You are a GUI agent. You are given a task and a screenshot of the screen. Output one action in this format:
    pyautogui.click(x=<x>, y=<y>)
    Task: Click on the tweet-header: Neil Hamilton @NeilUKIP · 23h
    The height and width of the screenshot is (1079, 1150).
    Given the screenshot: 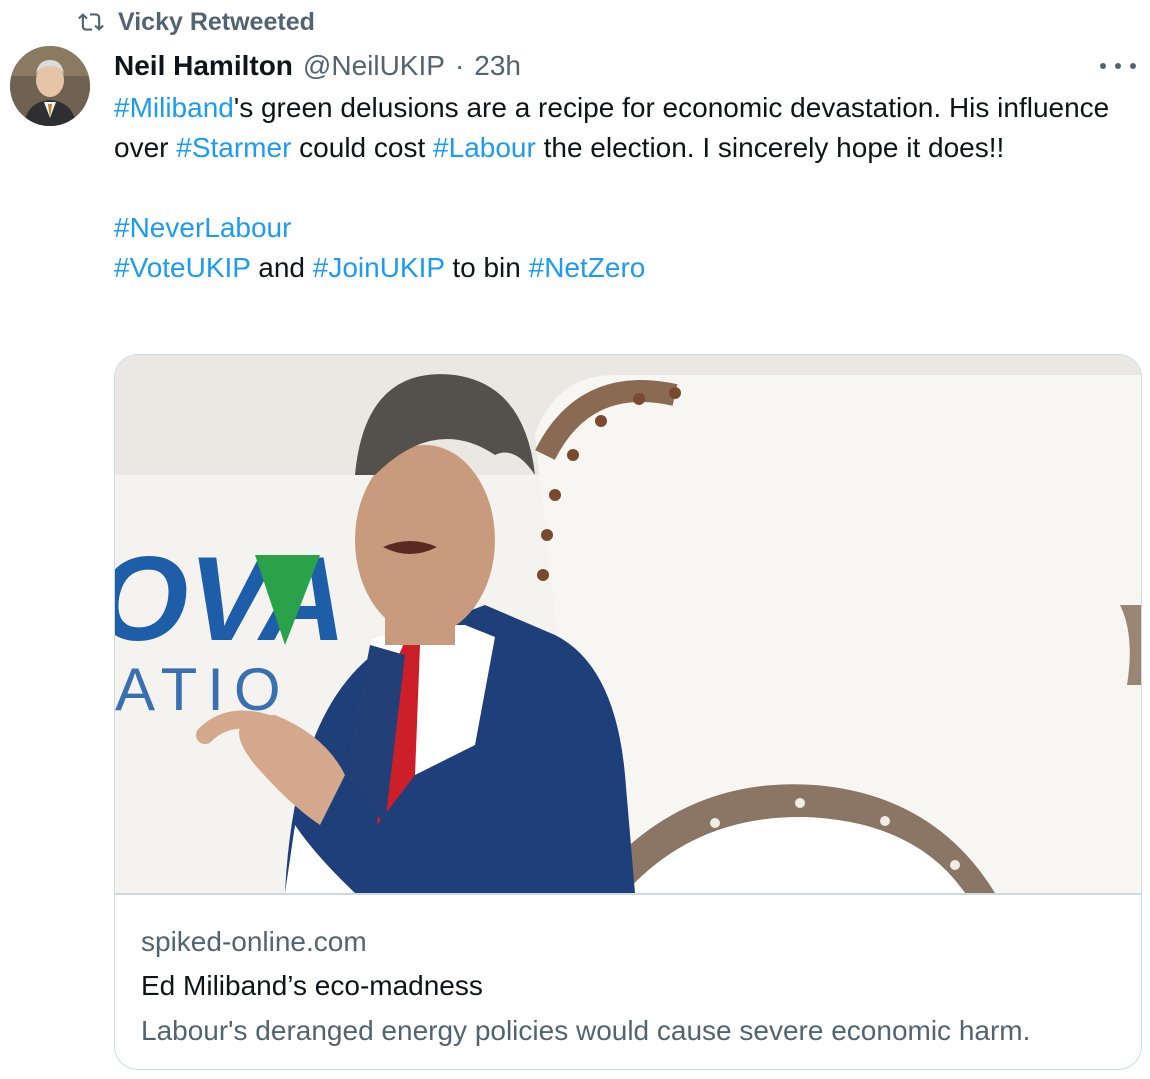 What is the action you would take?
    pyautogui.click(x=317, y=66)
    